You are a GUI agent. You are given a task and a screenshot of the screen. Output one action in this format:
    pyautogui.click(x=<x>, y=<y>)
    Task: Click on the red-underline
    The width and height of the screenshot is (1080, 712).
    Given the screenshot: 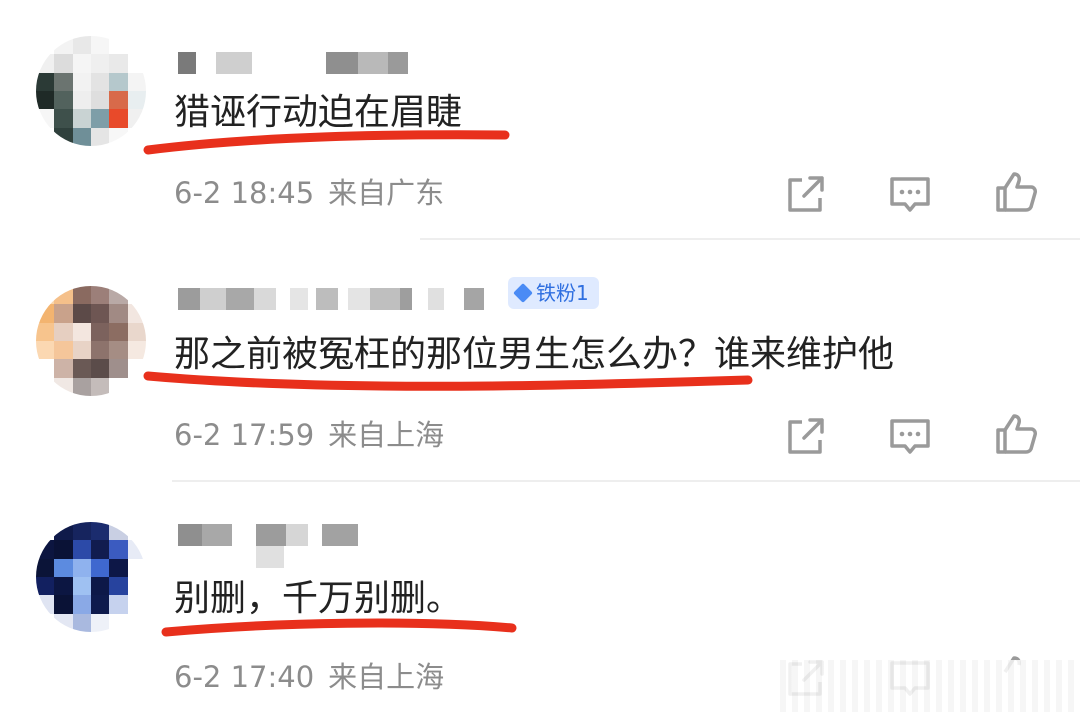 What is the action you would take?
    pyautogui.click(x=339, y=627)
    